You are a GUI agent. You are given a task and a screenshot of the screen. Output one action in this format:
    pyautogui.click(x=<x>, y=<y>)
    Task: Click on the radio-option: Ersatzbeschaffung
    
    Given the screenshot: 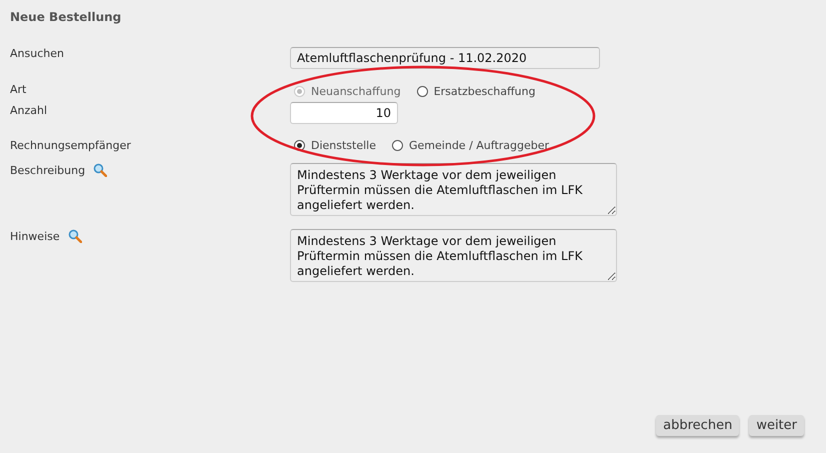 What is the action you would take?
    pyautogui.click(x=476, y=91)
    